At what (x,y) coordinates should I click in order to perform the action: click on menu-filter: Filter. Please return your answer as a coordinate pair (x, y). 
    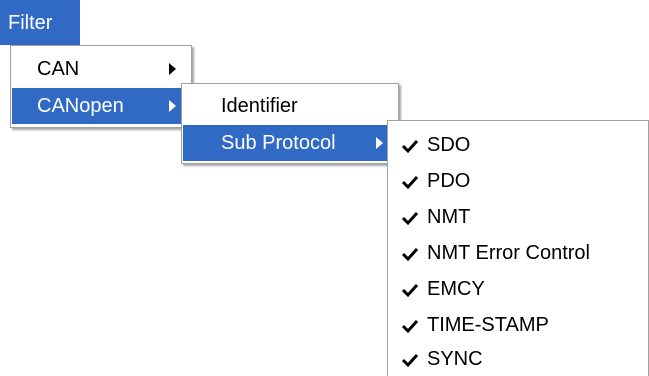
    Looking at the image, I should click on (40, 22).